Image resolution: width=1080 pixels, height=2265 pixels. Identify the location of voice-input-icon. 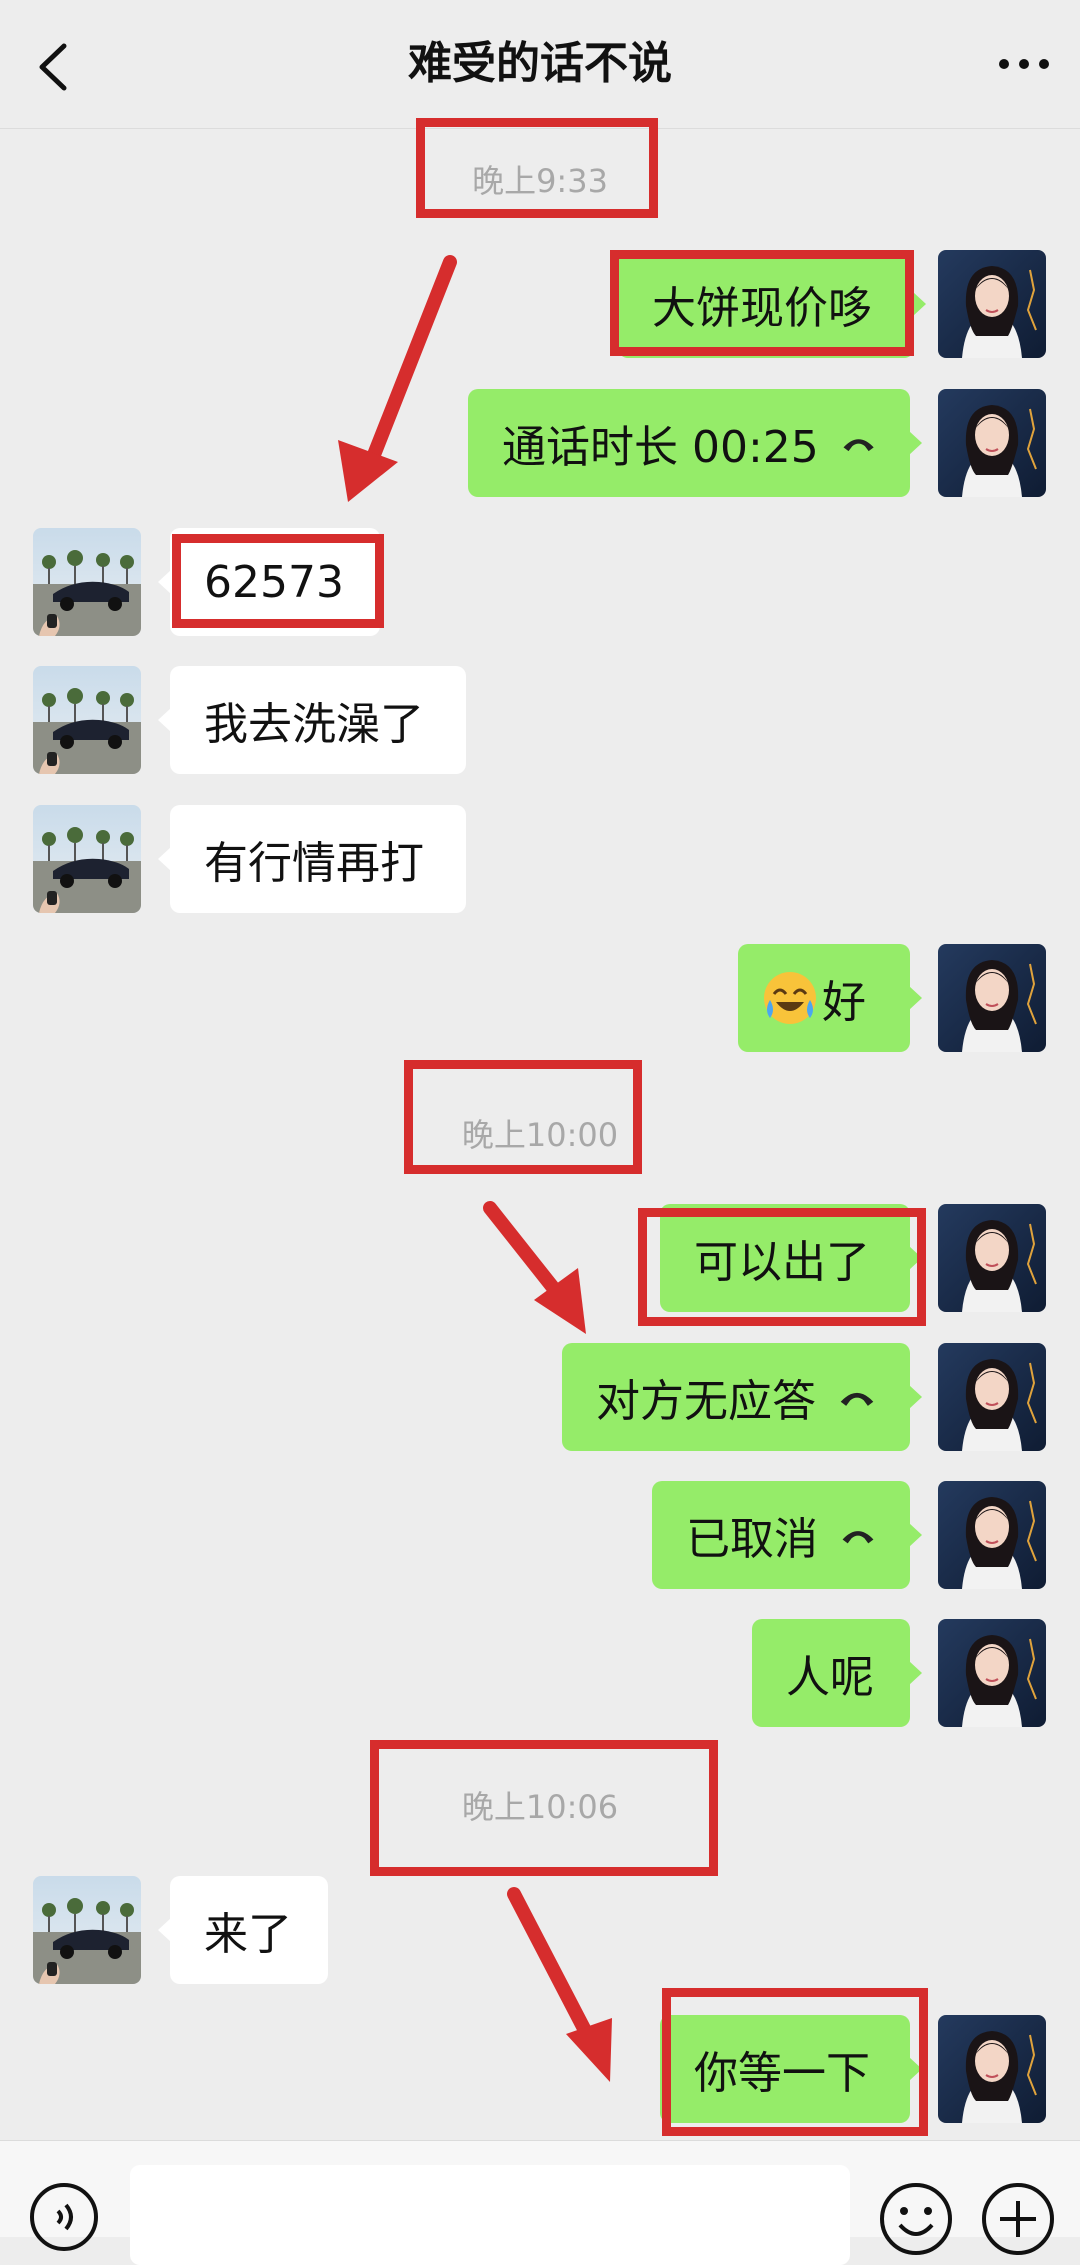
(64, 2217).